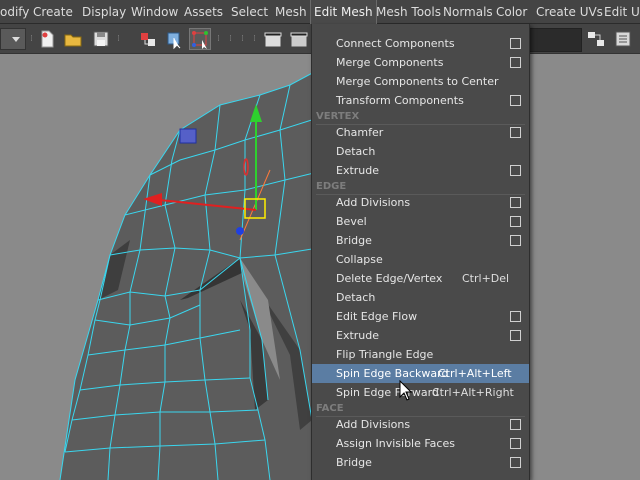 Image resolution: width=640 pixels, height=480 pixels. Describe the element at coordinates (273, 39) in the screenshot. I see `render-clapper-icon` at that location.